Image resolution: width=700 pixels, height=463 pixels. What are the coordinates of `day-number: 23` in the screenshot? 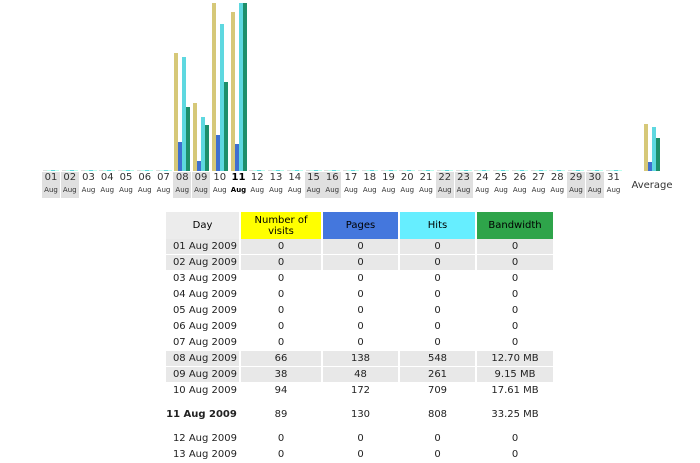 It's located at (463, 177).